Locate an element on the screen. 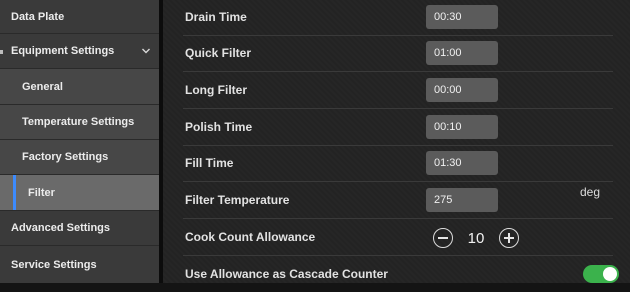  sidebar-item-label: Temperature Settings is located at coordinates (78, 122).